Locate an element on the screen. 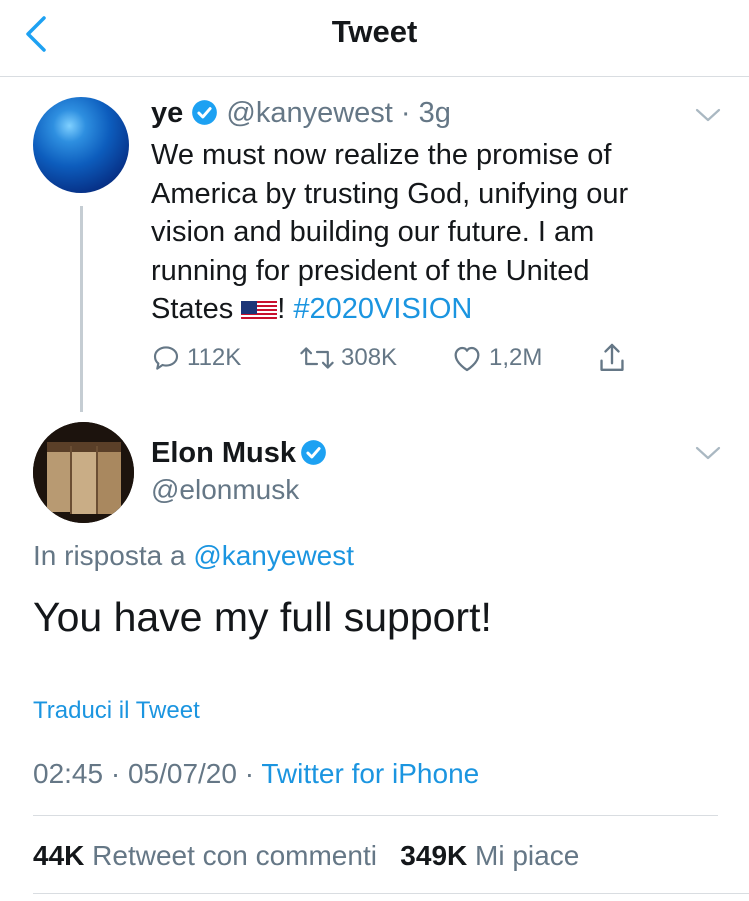  main-tweet-menu-button is located at coordinates (708, 453).